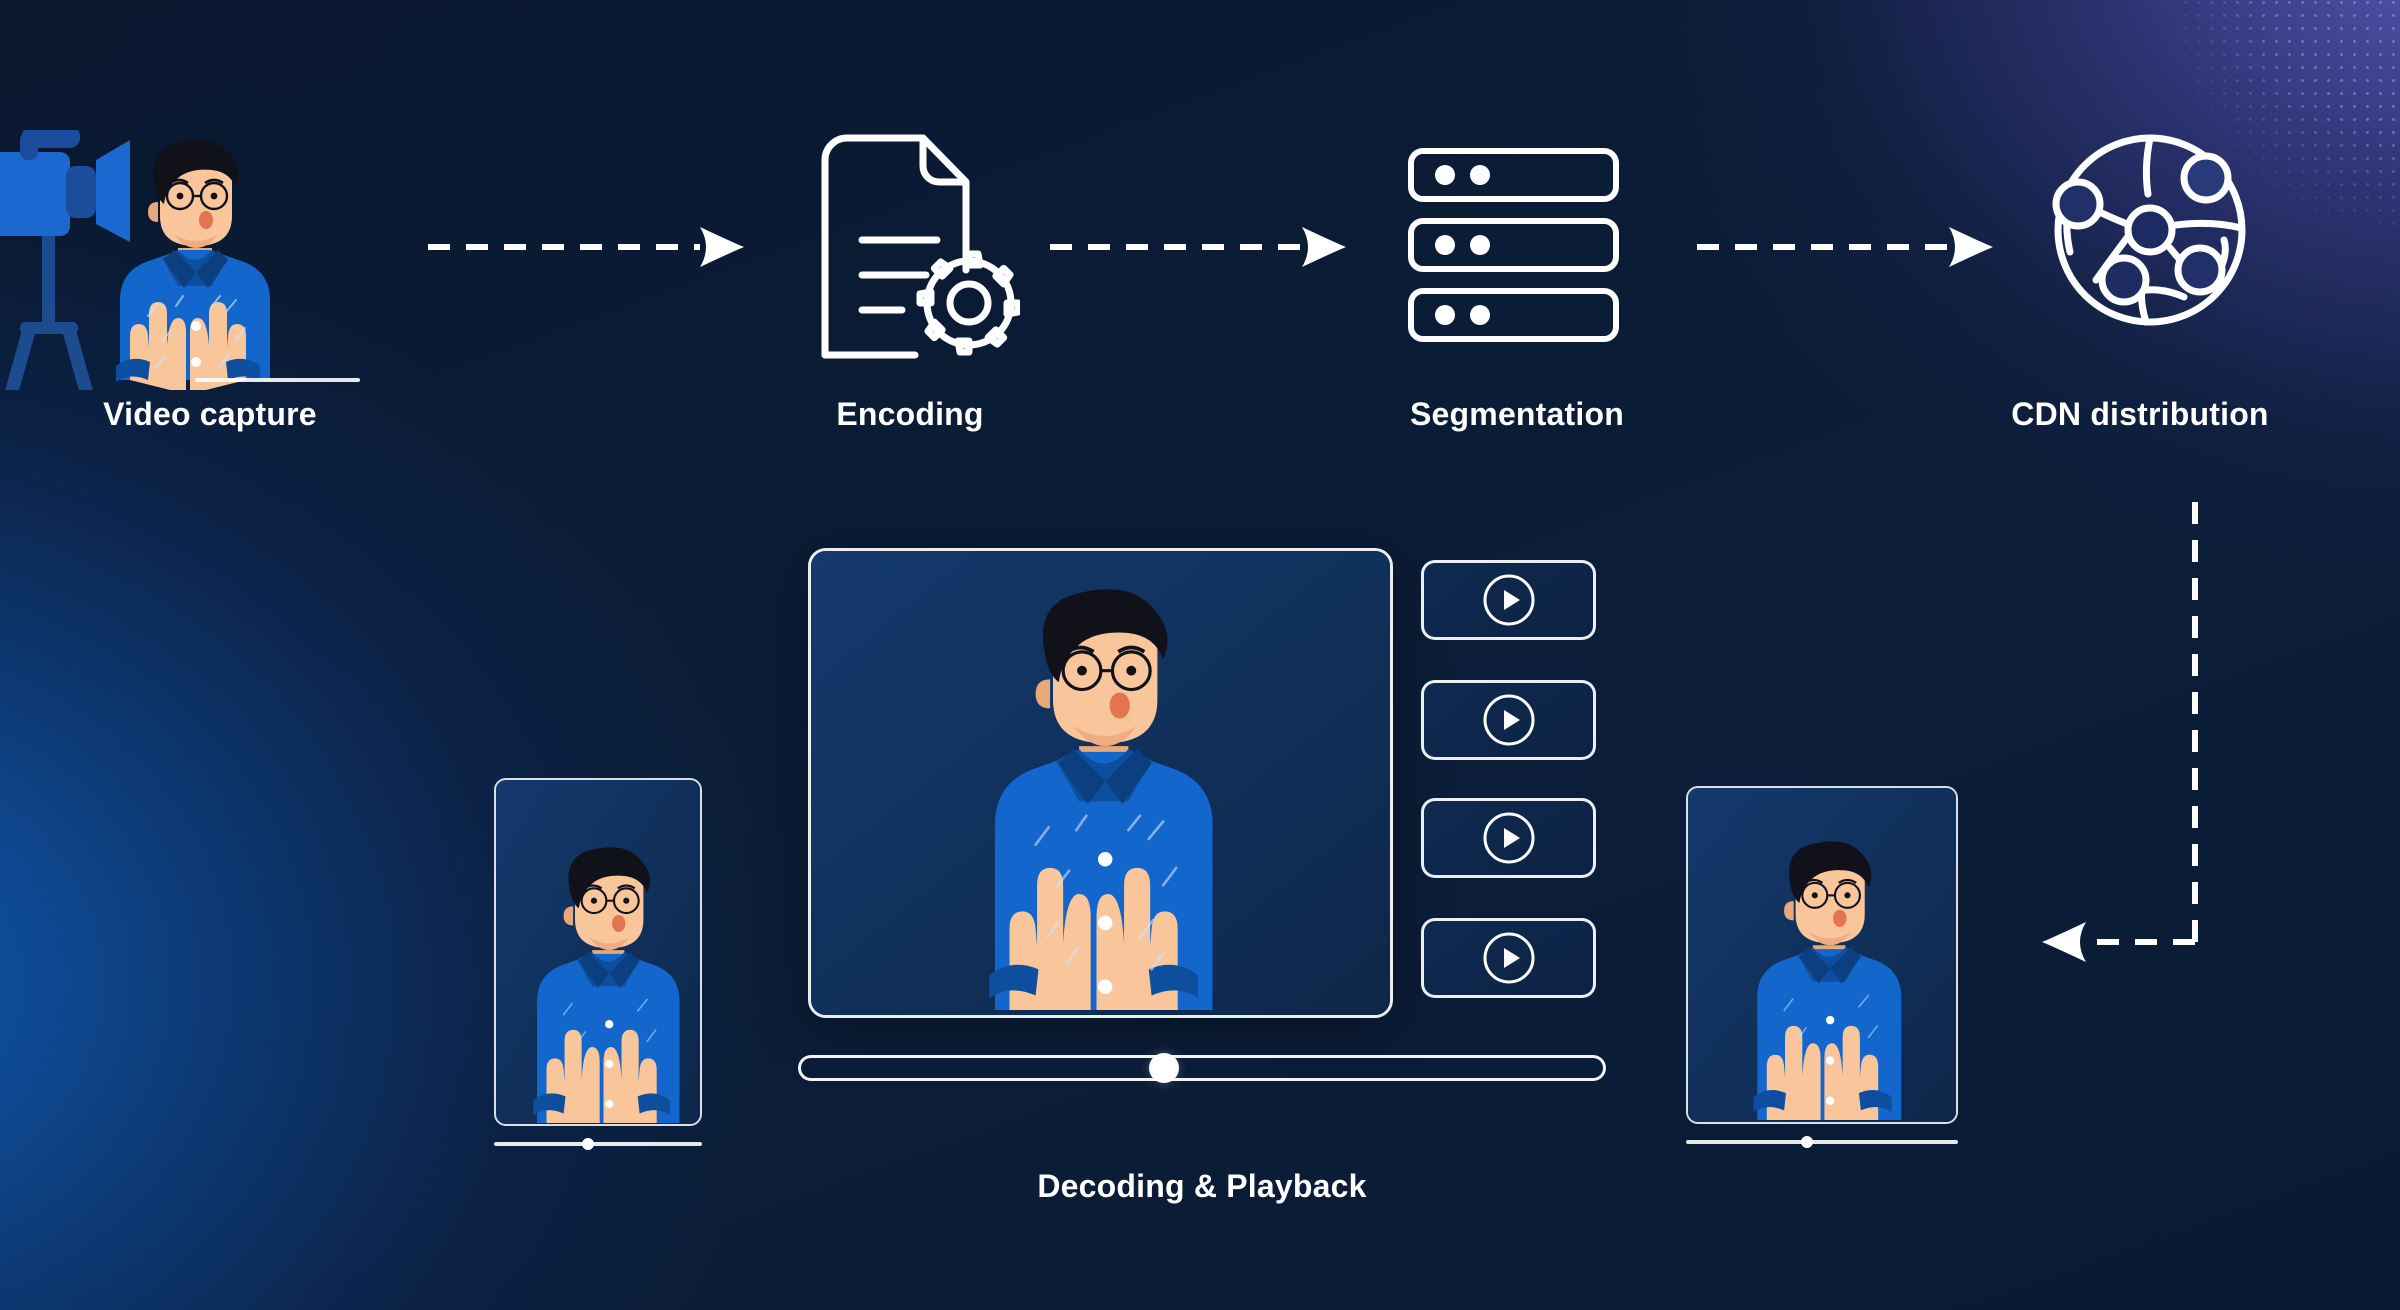 This screenshot has height=1310, width=2400. What do you see at coordinates (2140, 414) in the screenshot?
I see `stage-label-cdn-distribution: CDN distribution` at bounding box center [2140, 414].